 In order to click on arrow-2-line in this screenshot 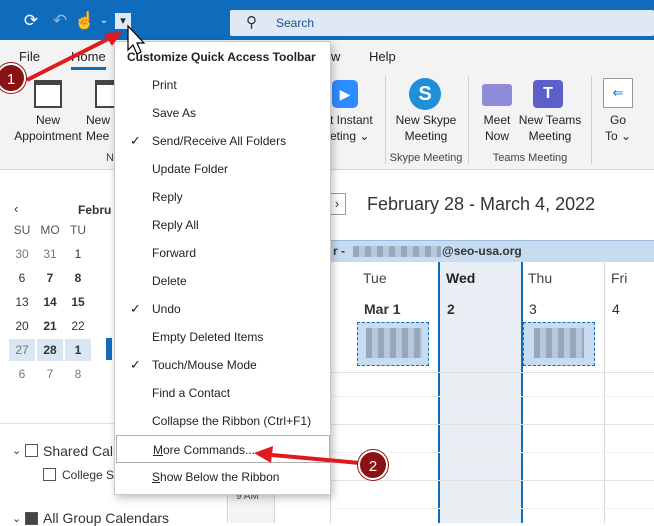, I will do `click(316, 459)`.